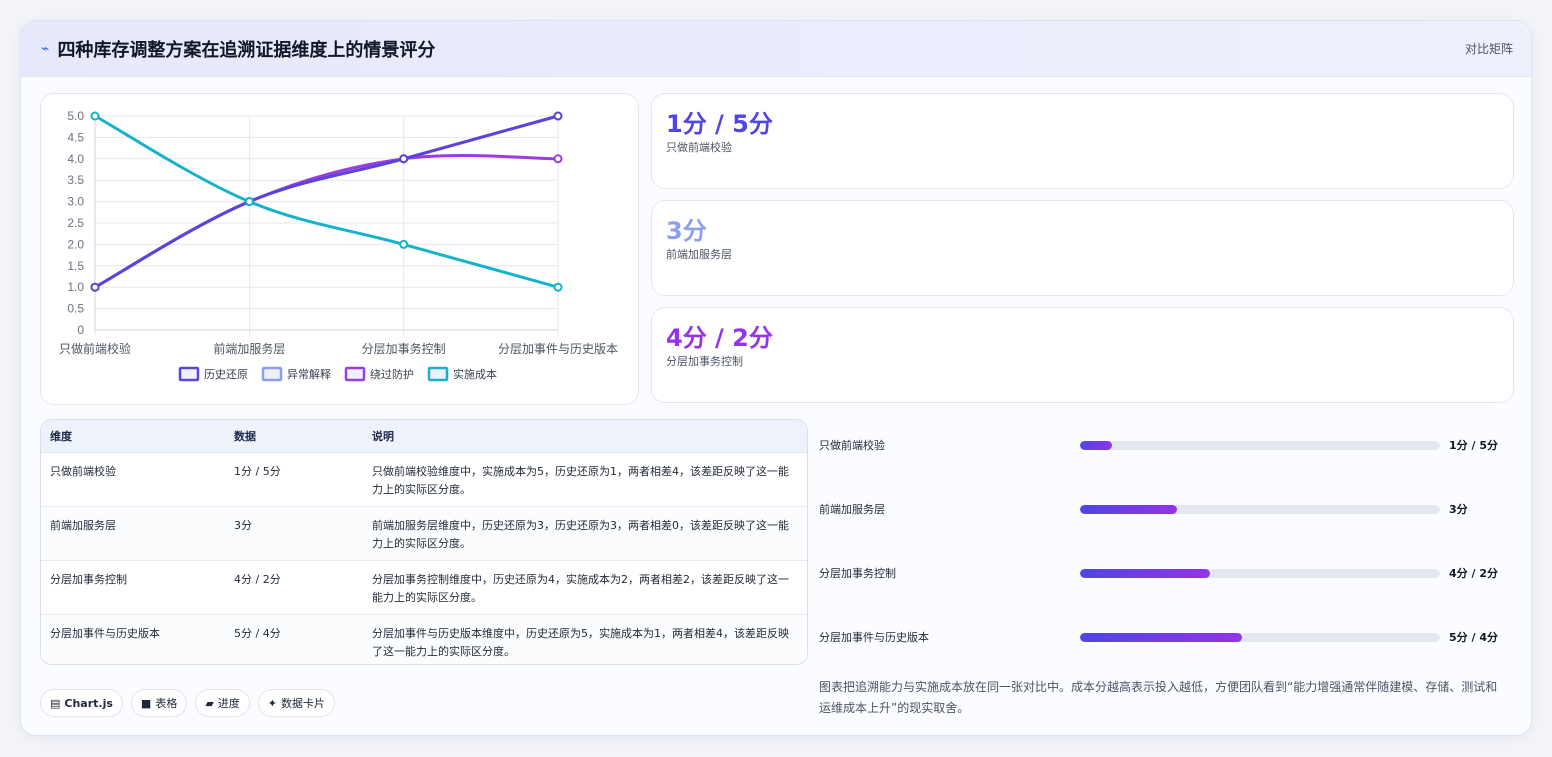 The image size is (1552, 757). I want to click on progress-row: 分层加事件与历史版本 5分 / 4分, so click(1165, 637).